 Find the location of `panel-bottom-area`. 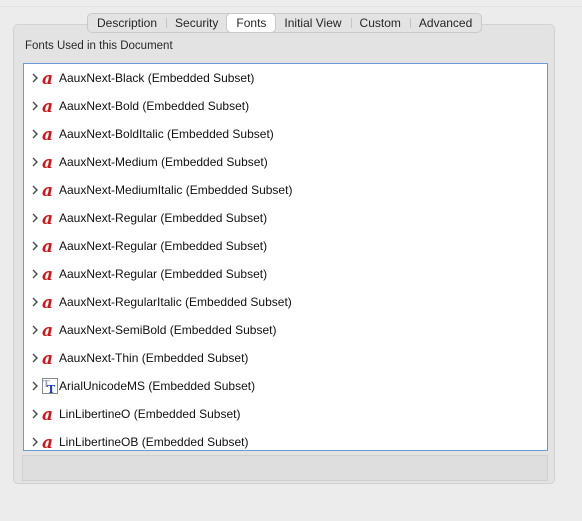

panel-bottom-area is located at coordinates (285, 468).